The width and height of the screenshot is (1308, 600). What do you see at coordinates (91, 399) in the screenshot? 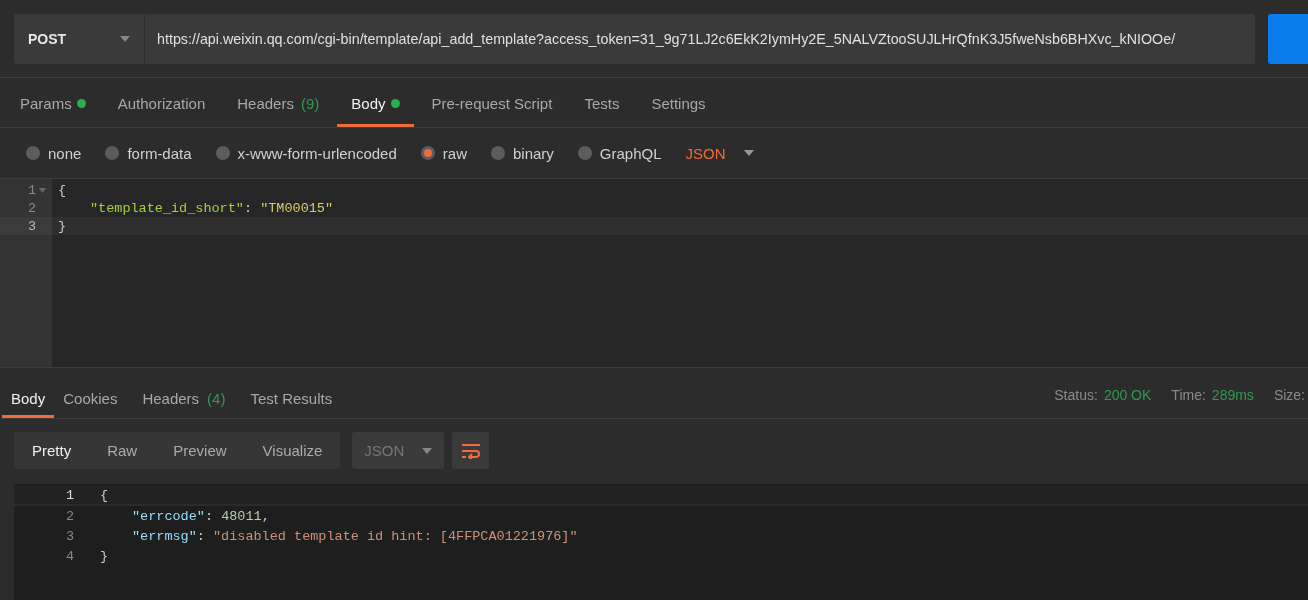
I see `response-tab: Cookies` at bounding box center [91, 399].